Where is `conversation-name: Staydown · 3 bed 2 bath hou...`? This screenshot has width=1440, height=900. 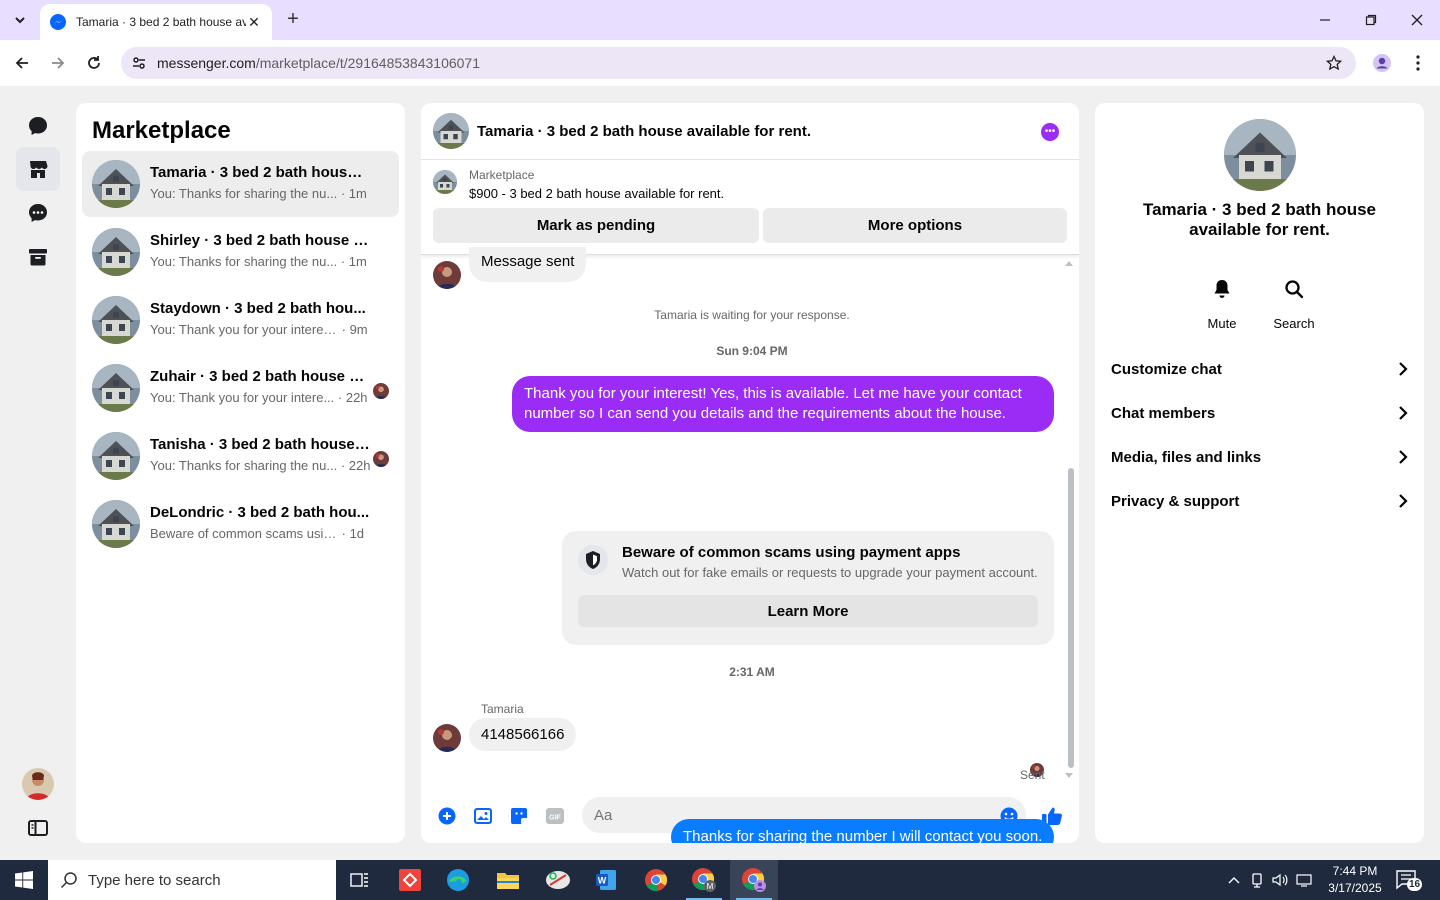 conversation-name: Staydown · 3 bed 2 bath hou... is located at coordinates (258, 308).